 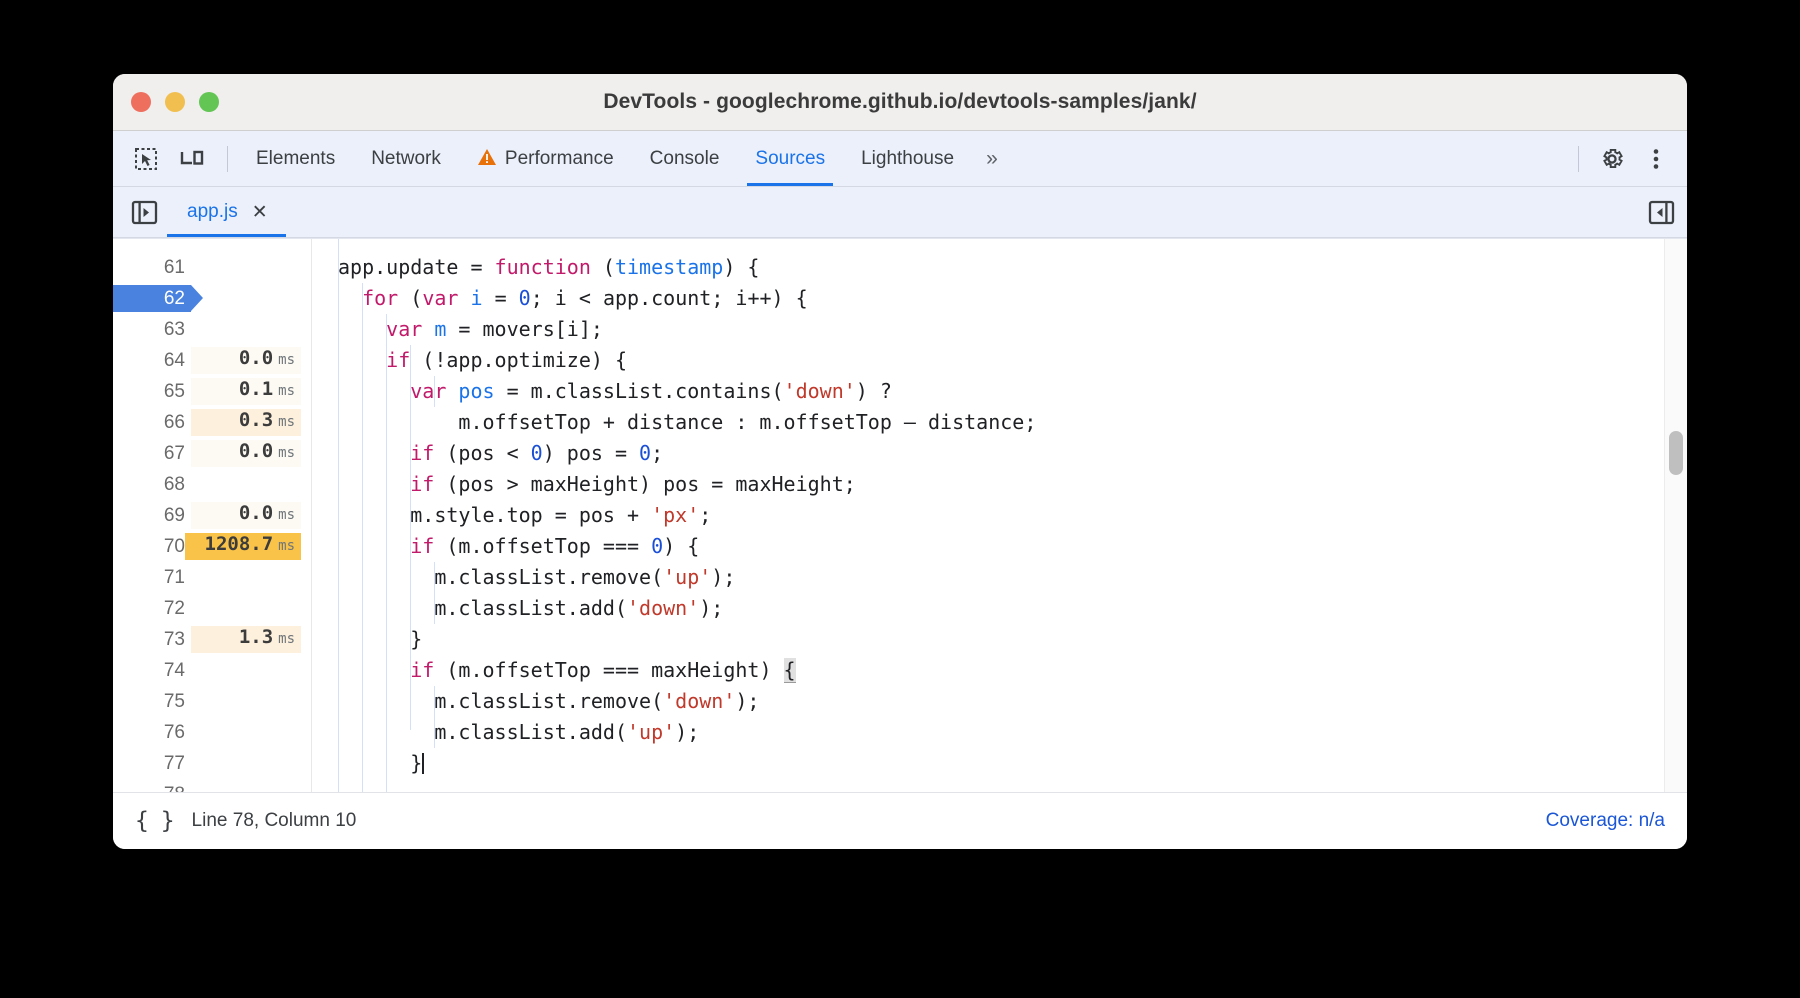 I want to click on tab-network-label: Network, so click(x=406, y=158).